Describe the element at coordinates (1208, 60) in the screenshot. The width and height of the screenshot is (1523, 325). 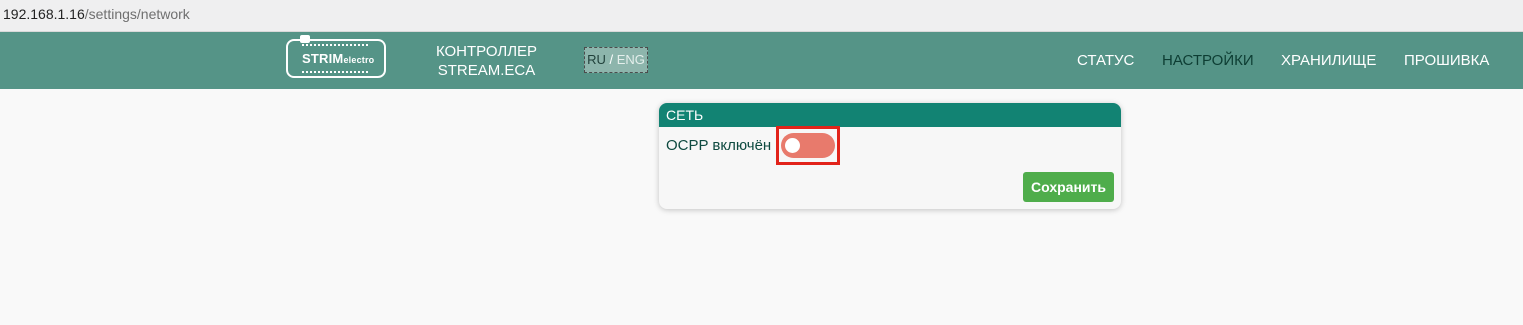
I see `nav-settings: НАСТРОЙКИ` at that location.